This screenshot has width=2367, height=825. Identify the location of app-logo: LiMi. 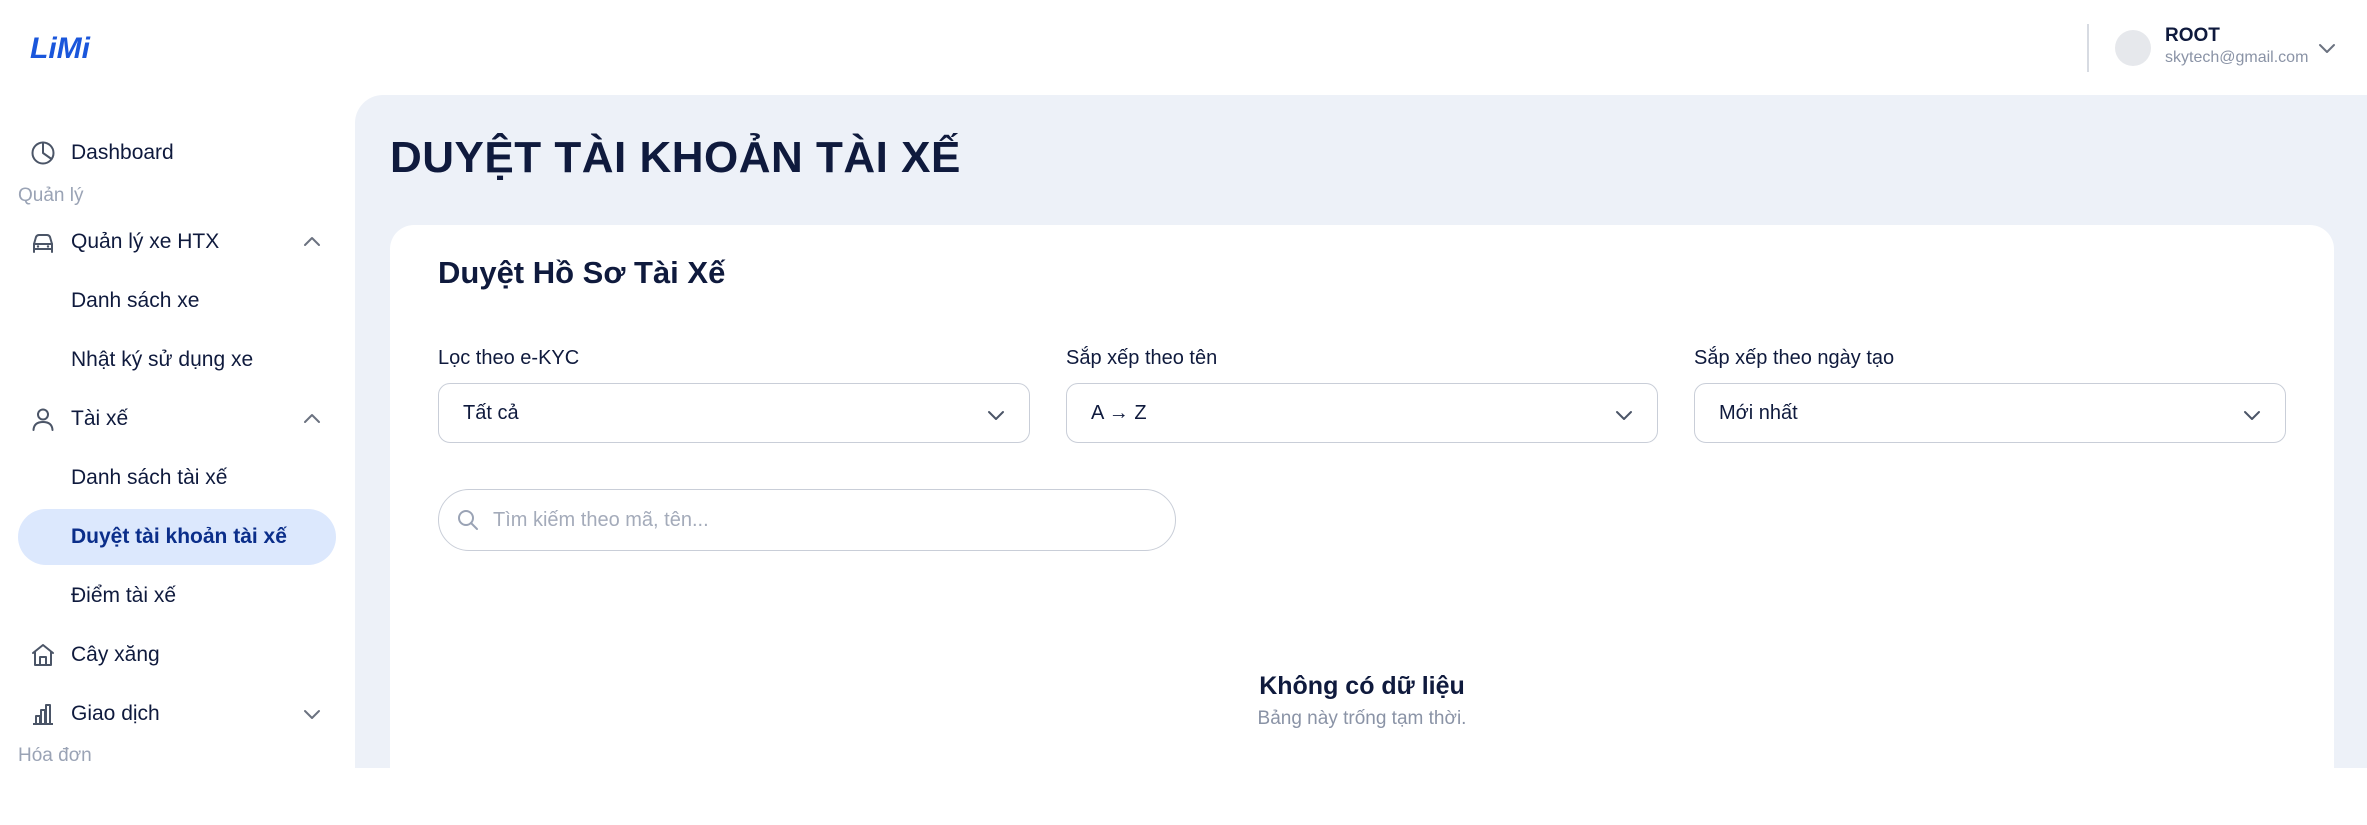
(61, 48).